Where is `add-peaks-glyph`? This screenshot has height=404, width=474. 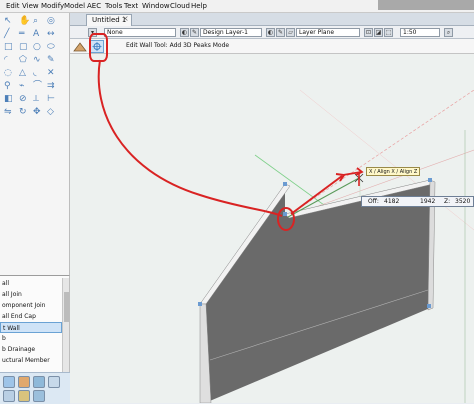 add-peaks-glyph is located at coordinates (97, 46).